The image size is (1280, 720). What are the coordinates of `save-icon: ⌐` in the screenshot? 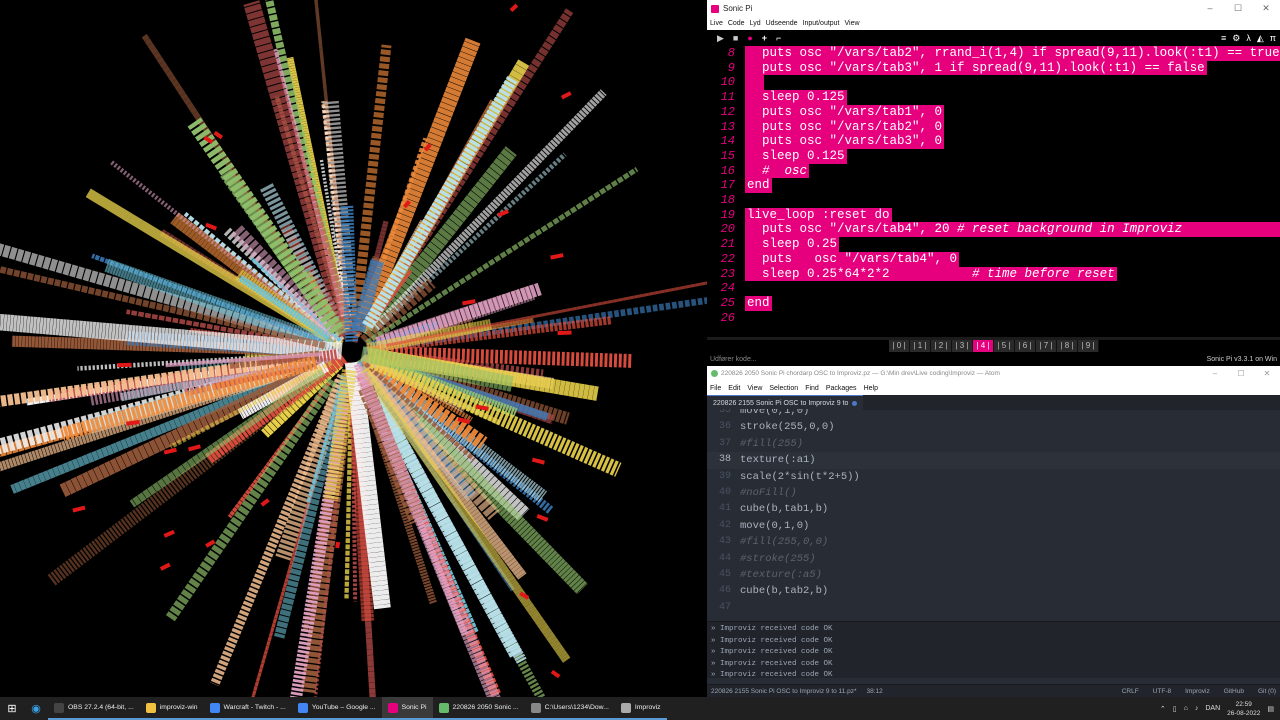 It's located at (778, 38).